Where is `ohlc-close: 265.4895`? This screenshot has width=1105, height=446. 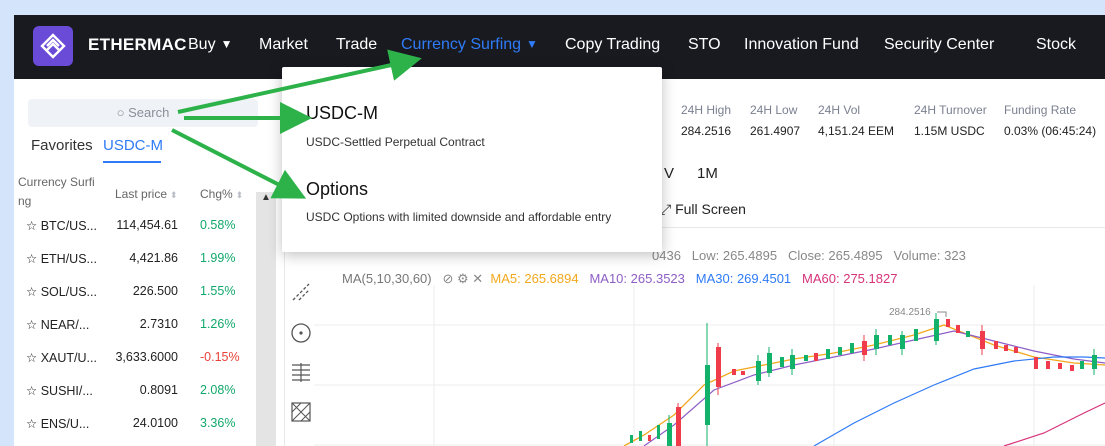 ohlc-close: 265.4895 is located at coordinates (855, 255).